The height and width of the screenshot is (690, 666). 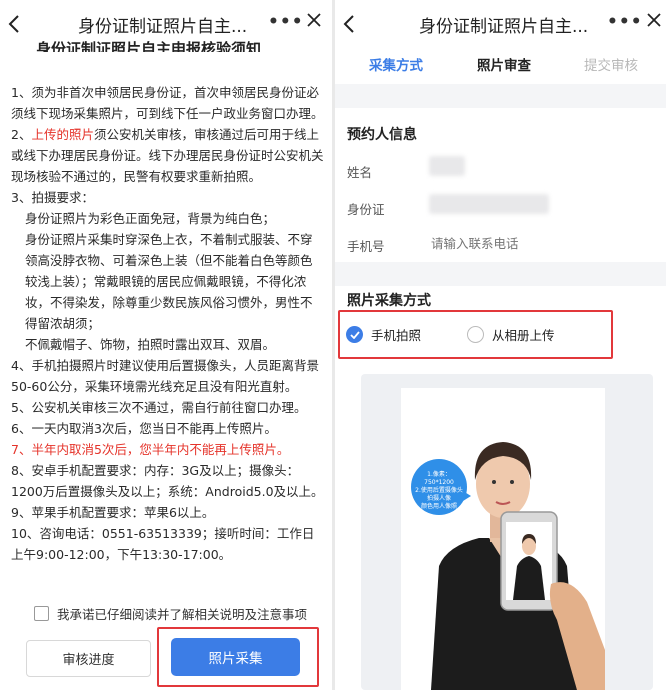 What do you see at coordinates (144, 428) in the screenshot?
I see `notice-item: 6、一天内取消3次后，您当日不能再上传照片。` at bounding box center [144, 428].